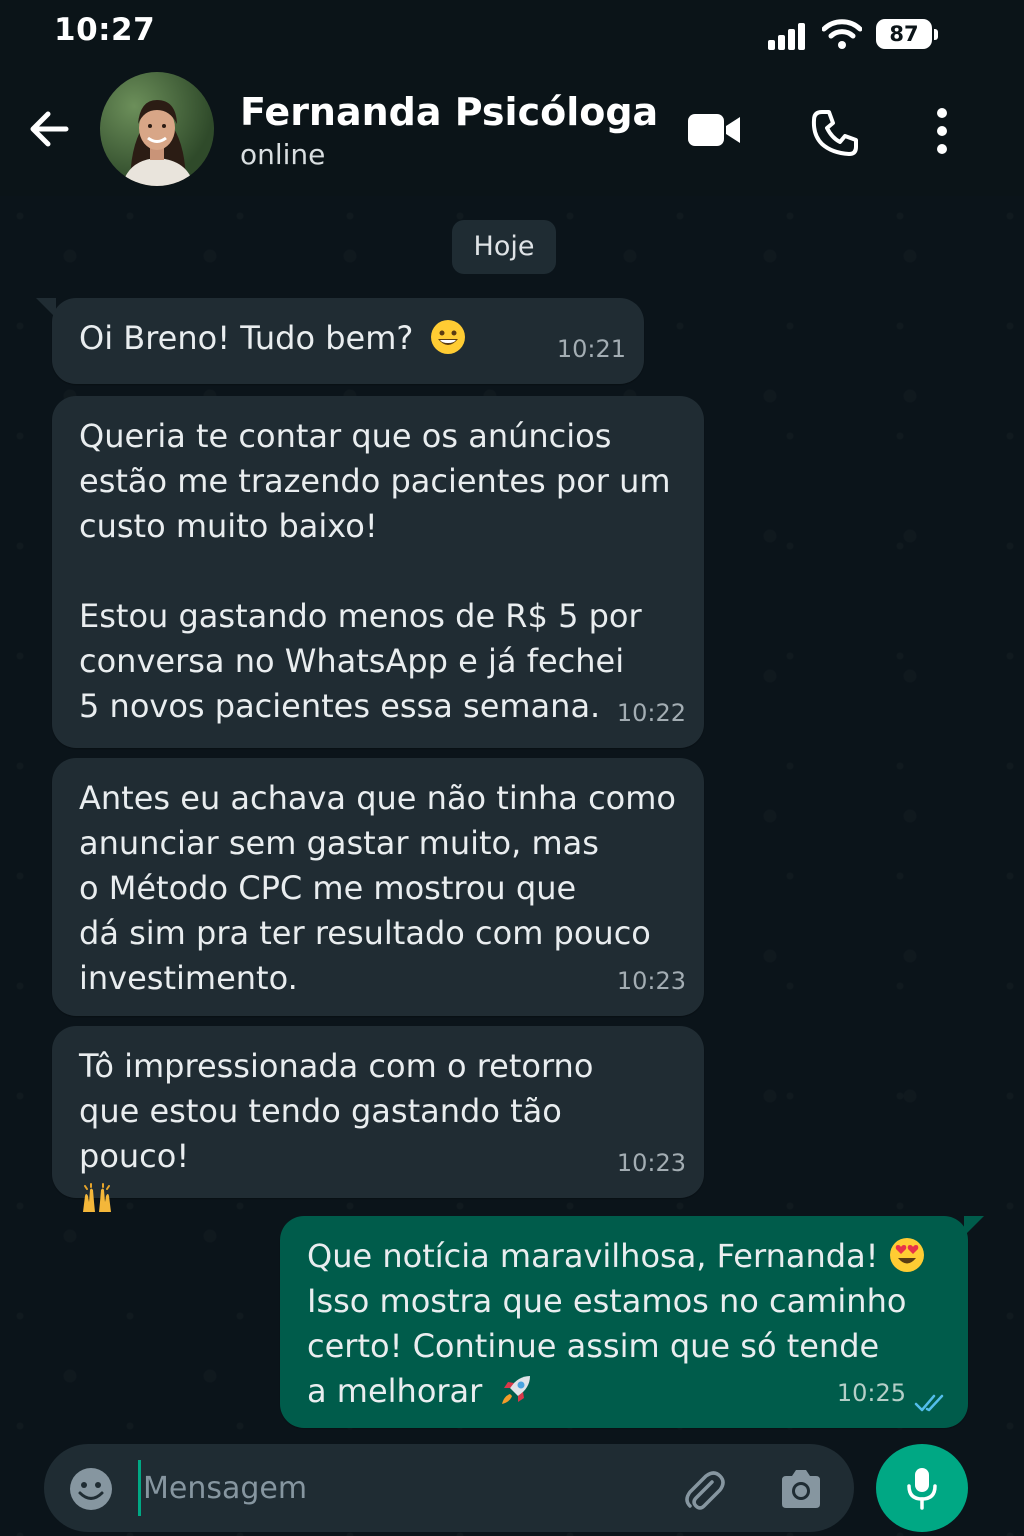  Describe the element at coordinates (449, 112) in the screenshot. I see `contact-name: Fernanda Psicóloga` at that location.